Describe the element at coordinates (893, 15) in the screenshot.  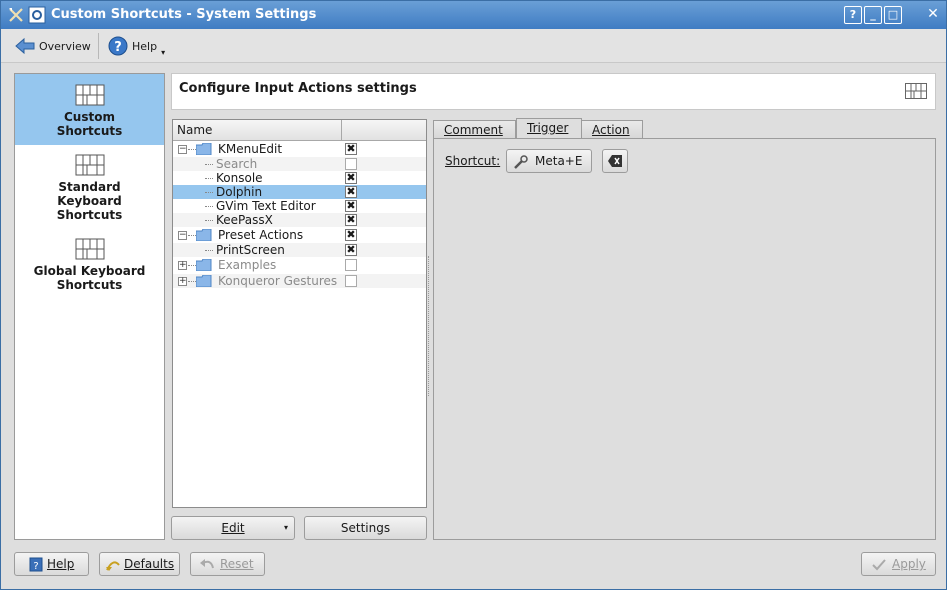
I see `maximize-button: □` at that location.